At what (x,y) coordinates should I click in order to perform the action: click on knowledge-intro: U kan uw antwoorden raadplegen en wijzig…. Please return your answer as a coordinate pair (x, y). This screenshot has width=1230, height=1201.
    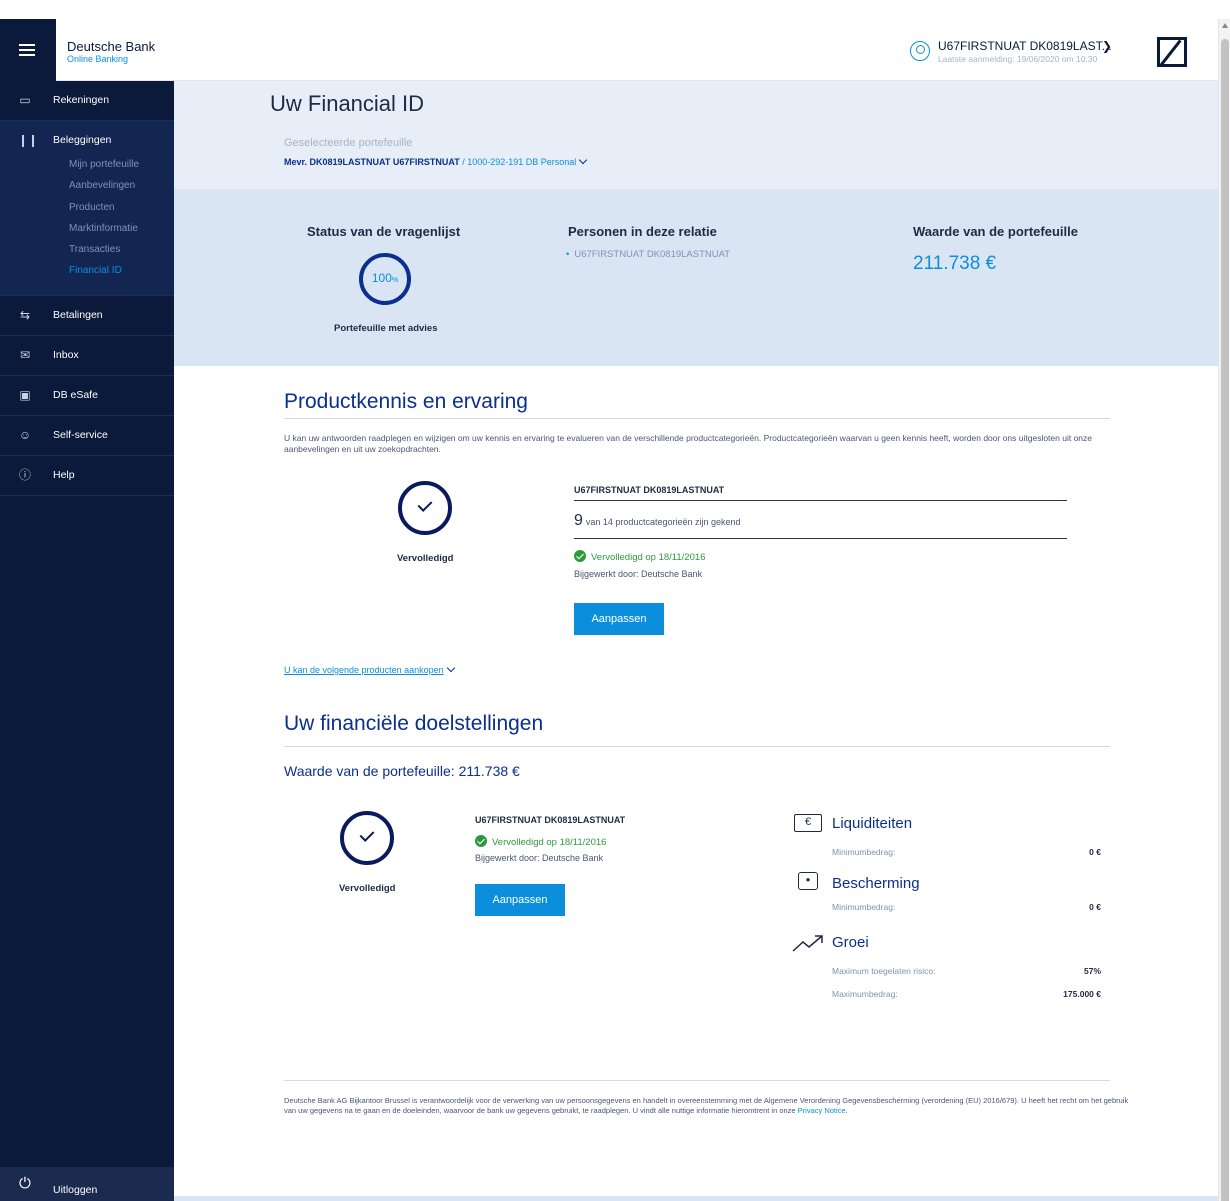
    Looking at the image, I should click on (688, 443).